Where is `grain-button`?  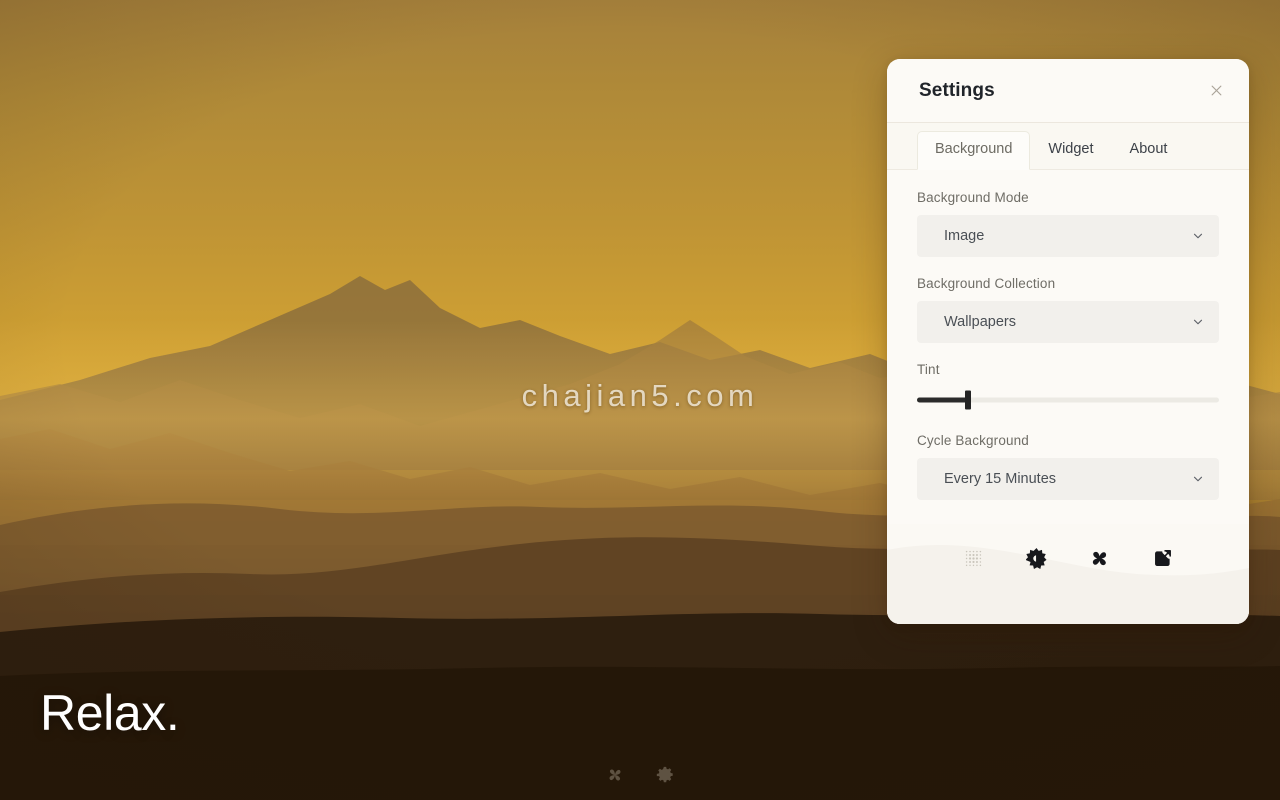
grain-button is located at coordinates (974, 558).